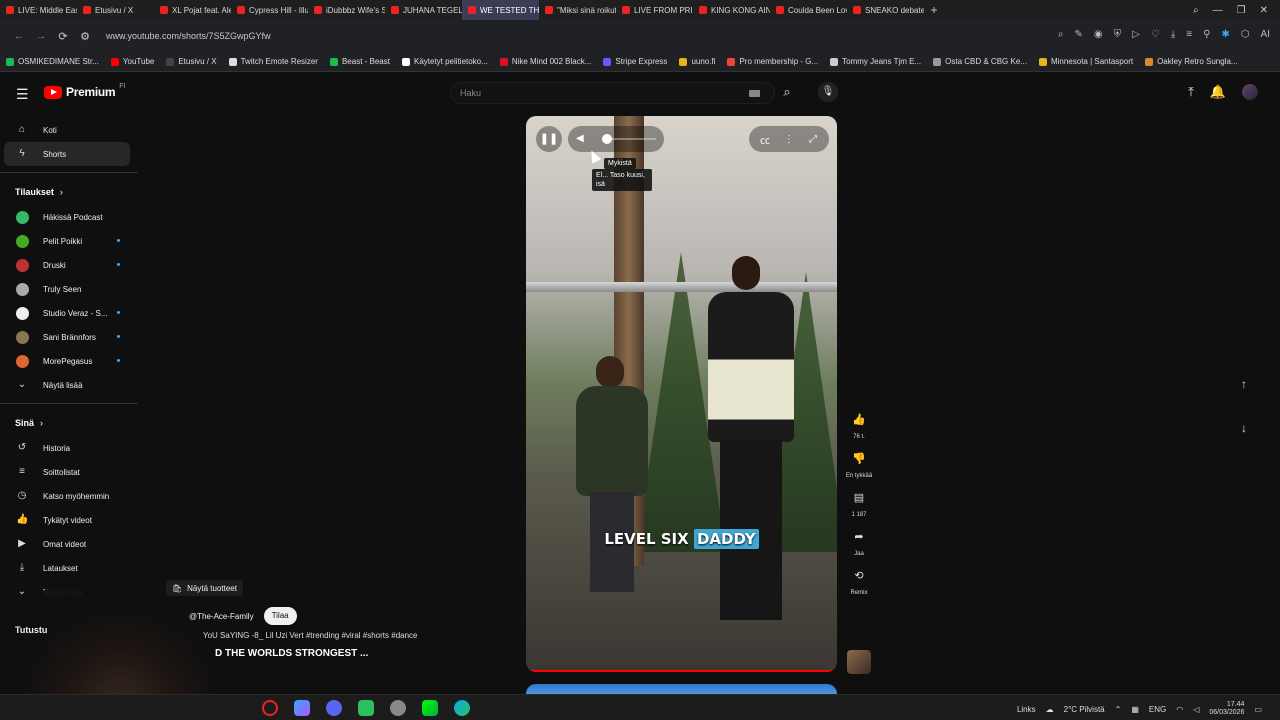 The image size is (1280, 720). I want to click on discord-icon, so click(334, 708).